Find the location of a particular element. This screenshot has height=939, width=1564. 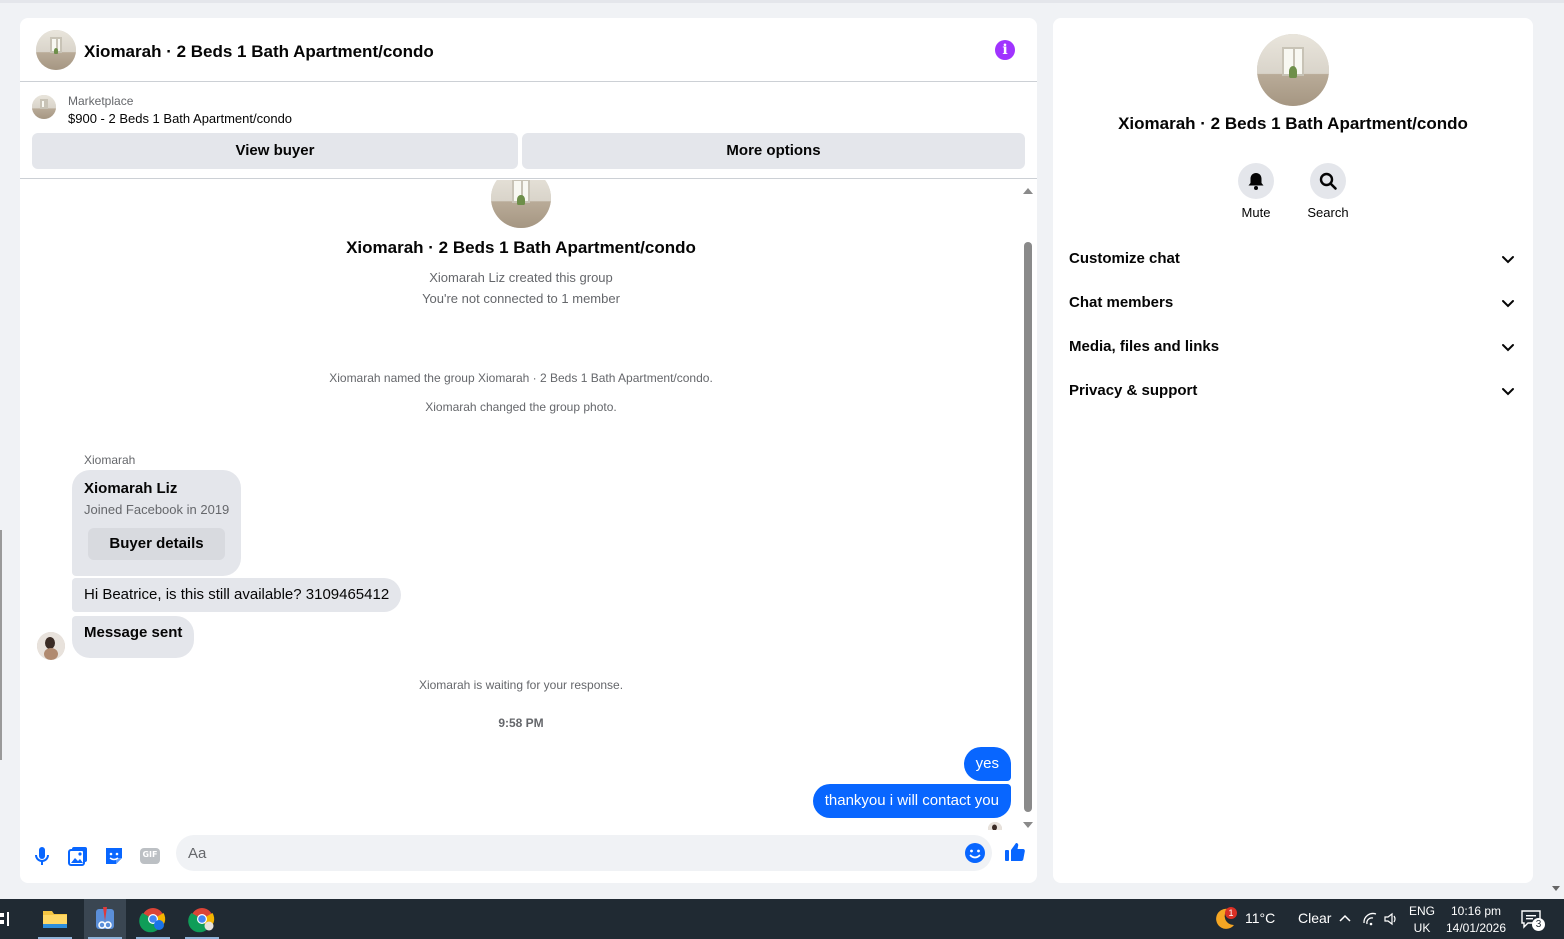

scroll-up-arrow is located at coordinates (1028, 191).